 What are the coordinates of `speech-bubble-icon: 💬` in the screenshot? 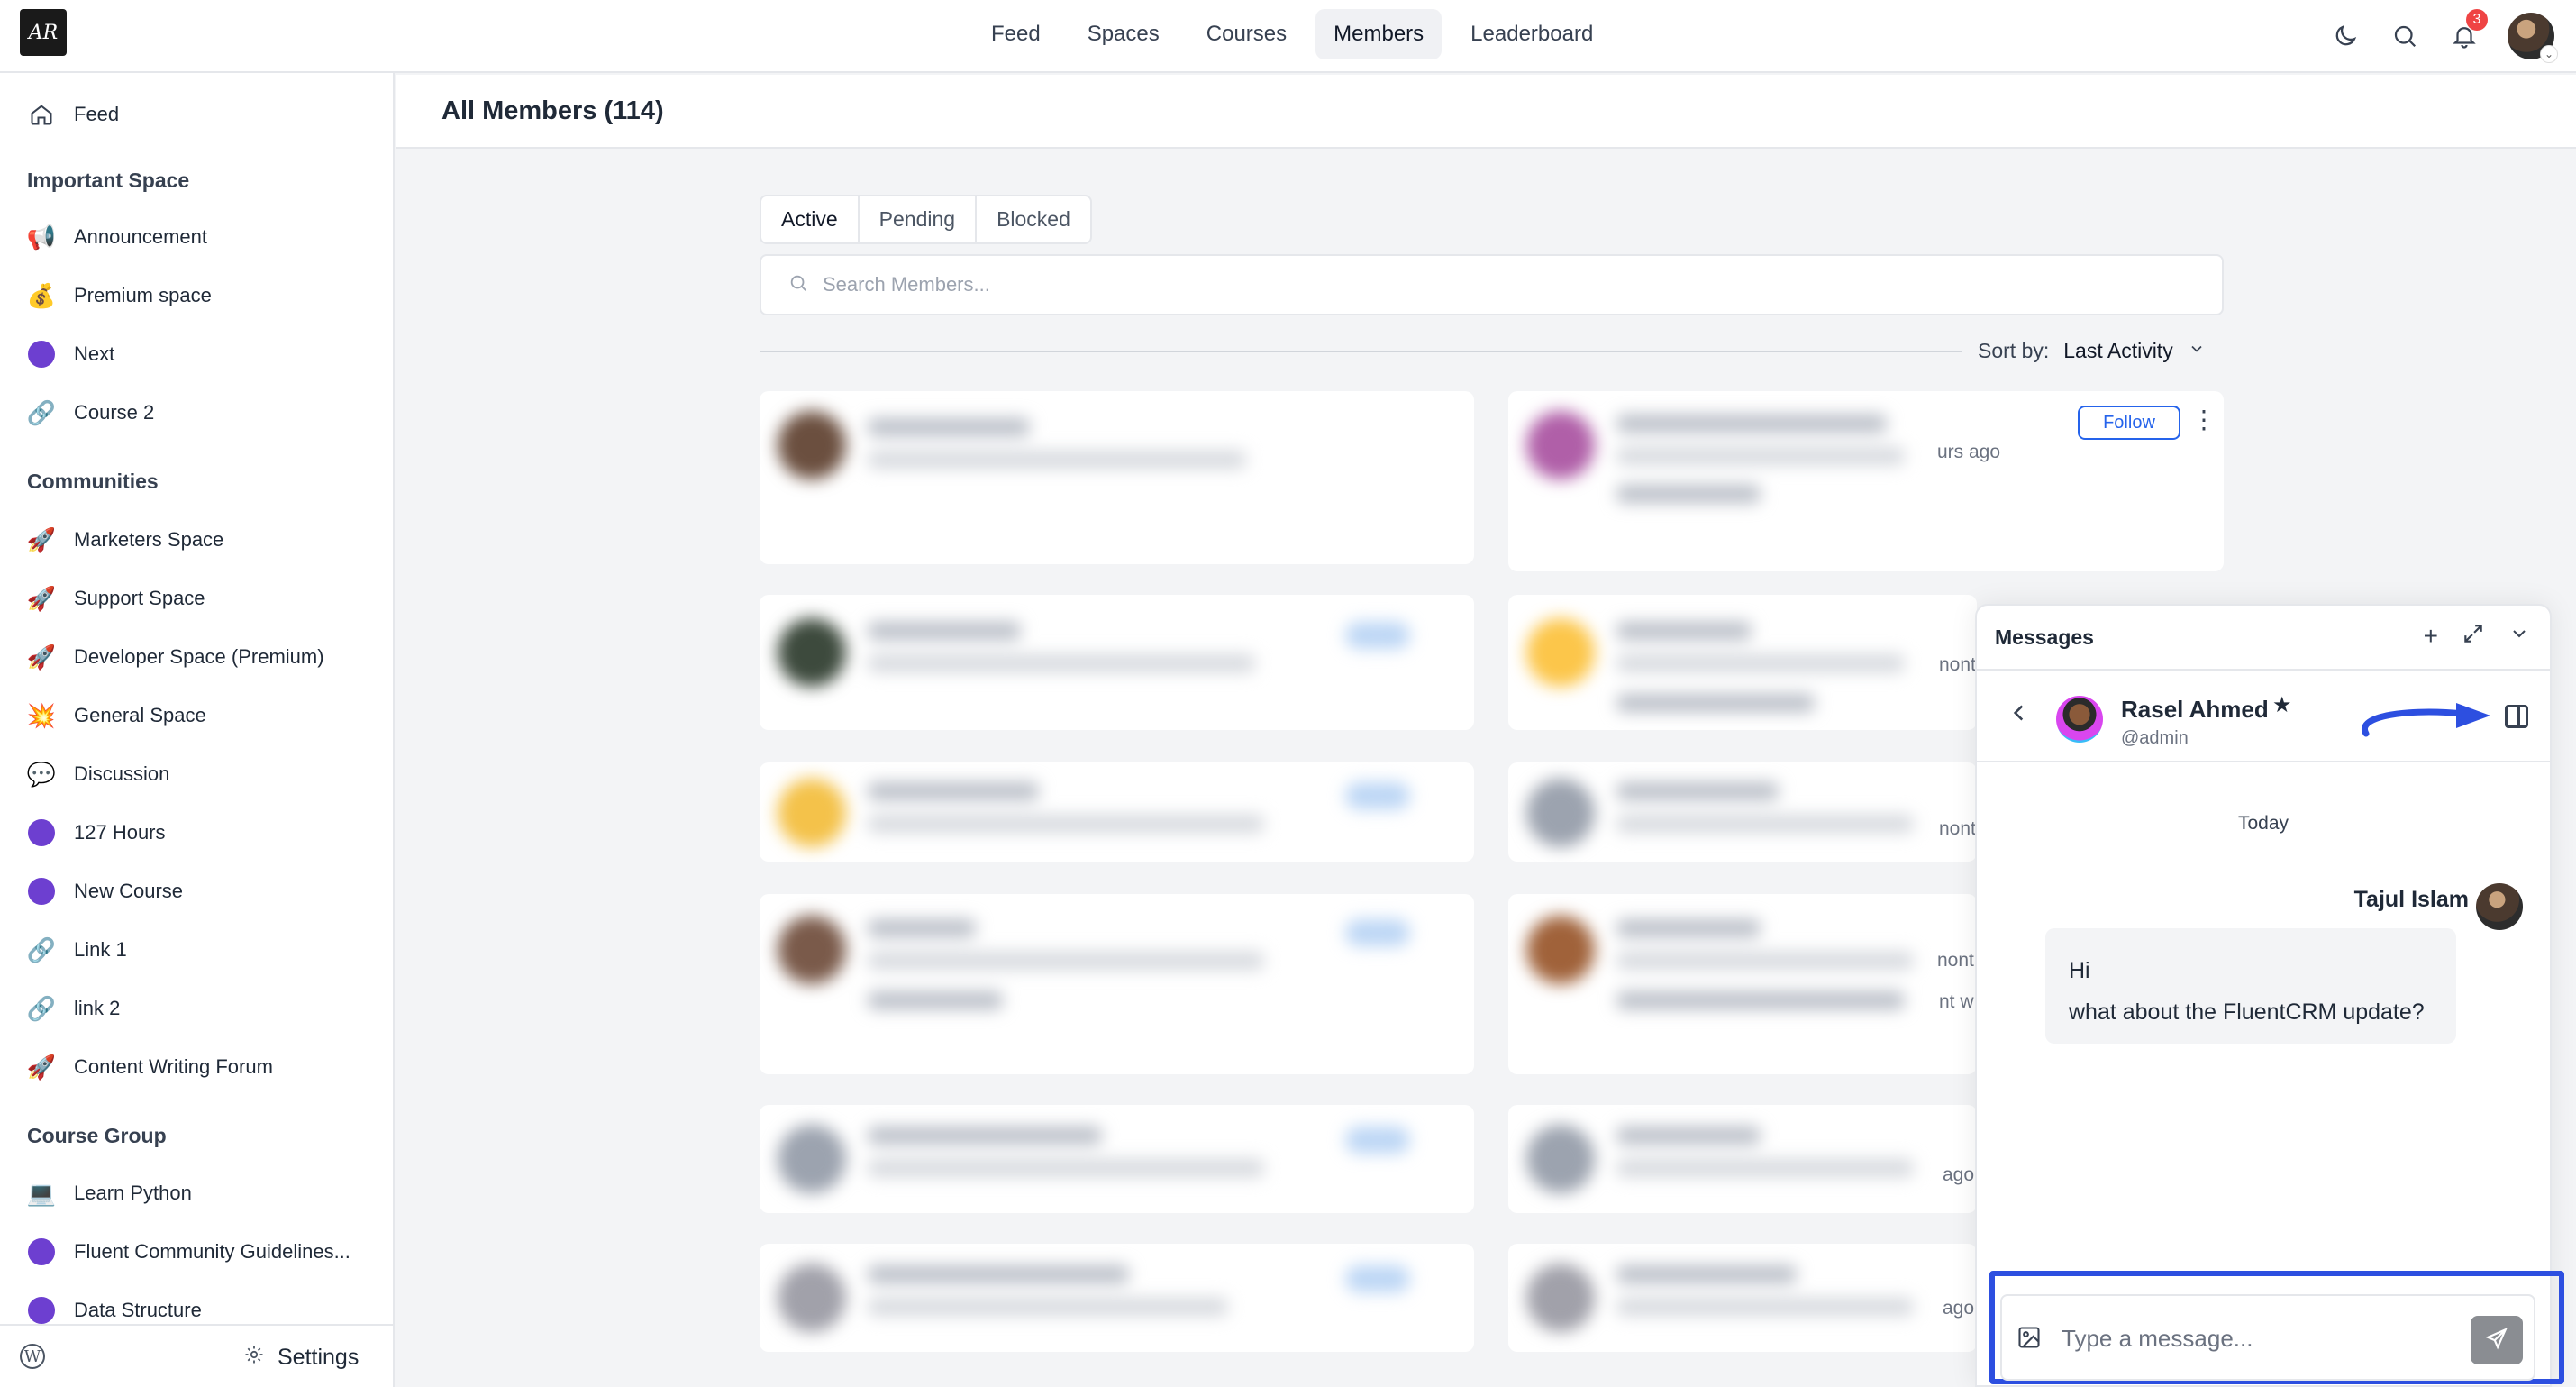 It's located at (41, 774).